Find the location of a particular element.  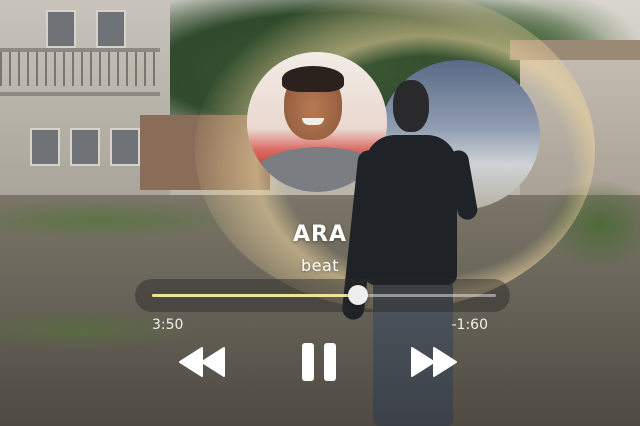

rewind-icon is located at coordinates (202, 362).